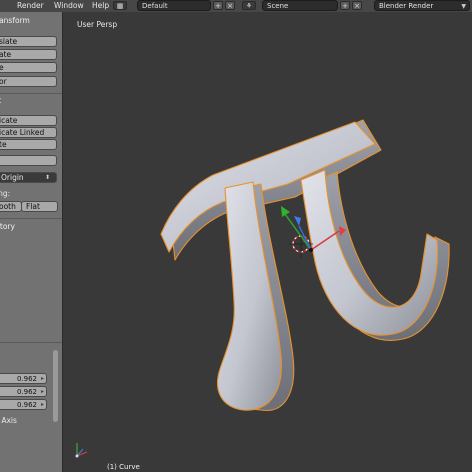  Describe the element at coordinates (369, 252) in the screenshot. I see `pi-right-leg` at that location.